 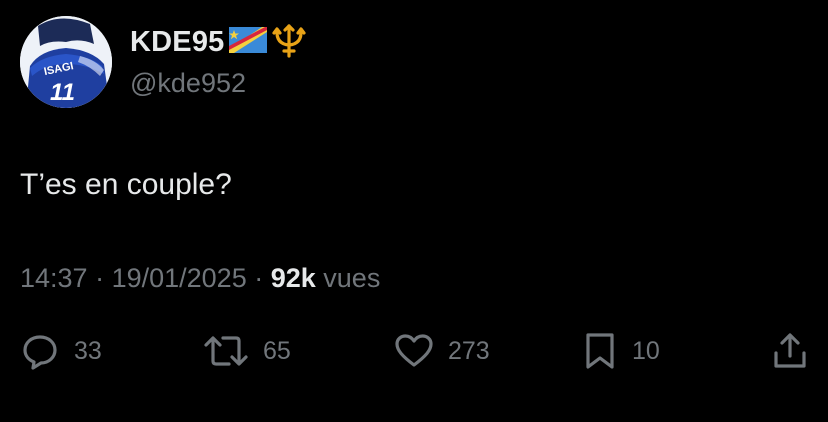 What do you see at coordinates (293, 278) in the screenshot?
I see `views-count: 92k` at bounding box center [293, 278].